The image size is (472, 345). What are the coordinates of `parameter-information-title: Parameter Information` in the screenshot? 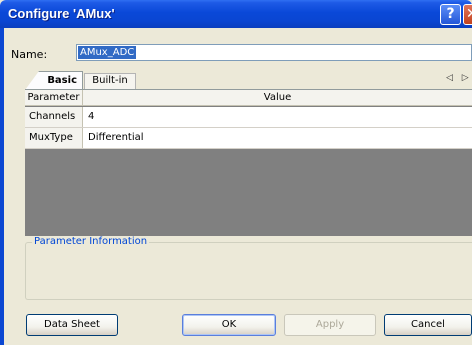 It's located at (91, 241).